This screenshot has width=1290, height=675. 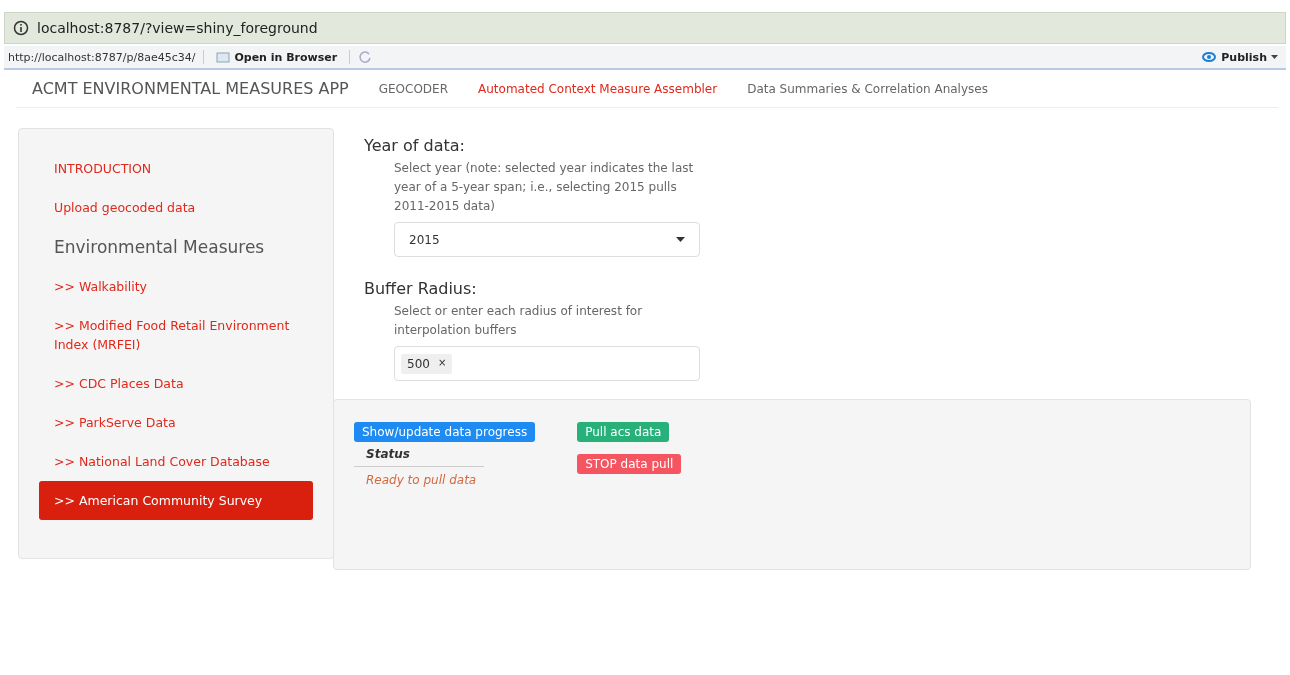 I want to click on url-text: http://localhost:8787/p/8ae45c34/, so click(x=102, y=57).